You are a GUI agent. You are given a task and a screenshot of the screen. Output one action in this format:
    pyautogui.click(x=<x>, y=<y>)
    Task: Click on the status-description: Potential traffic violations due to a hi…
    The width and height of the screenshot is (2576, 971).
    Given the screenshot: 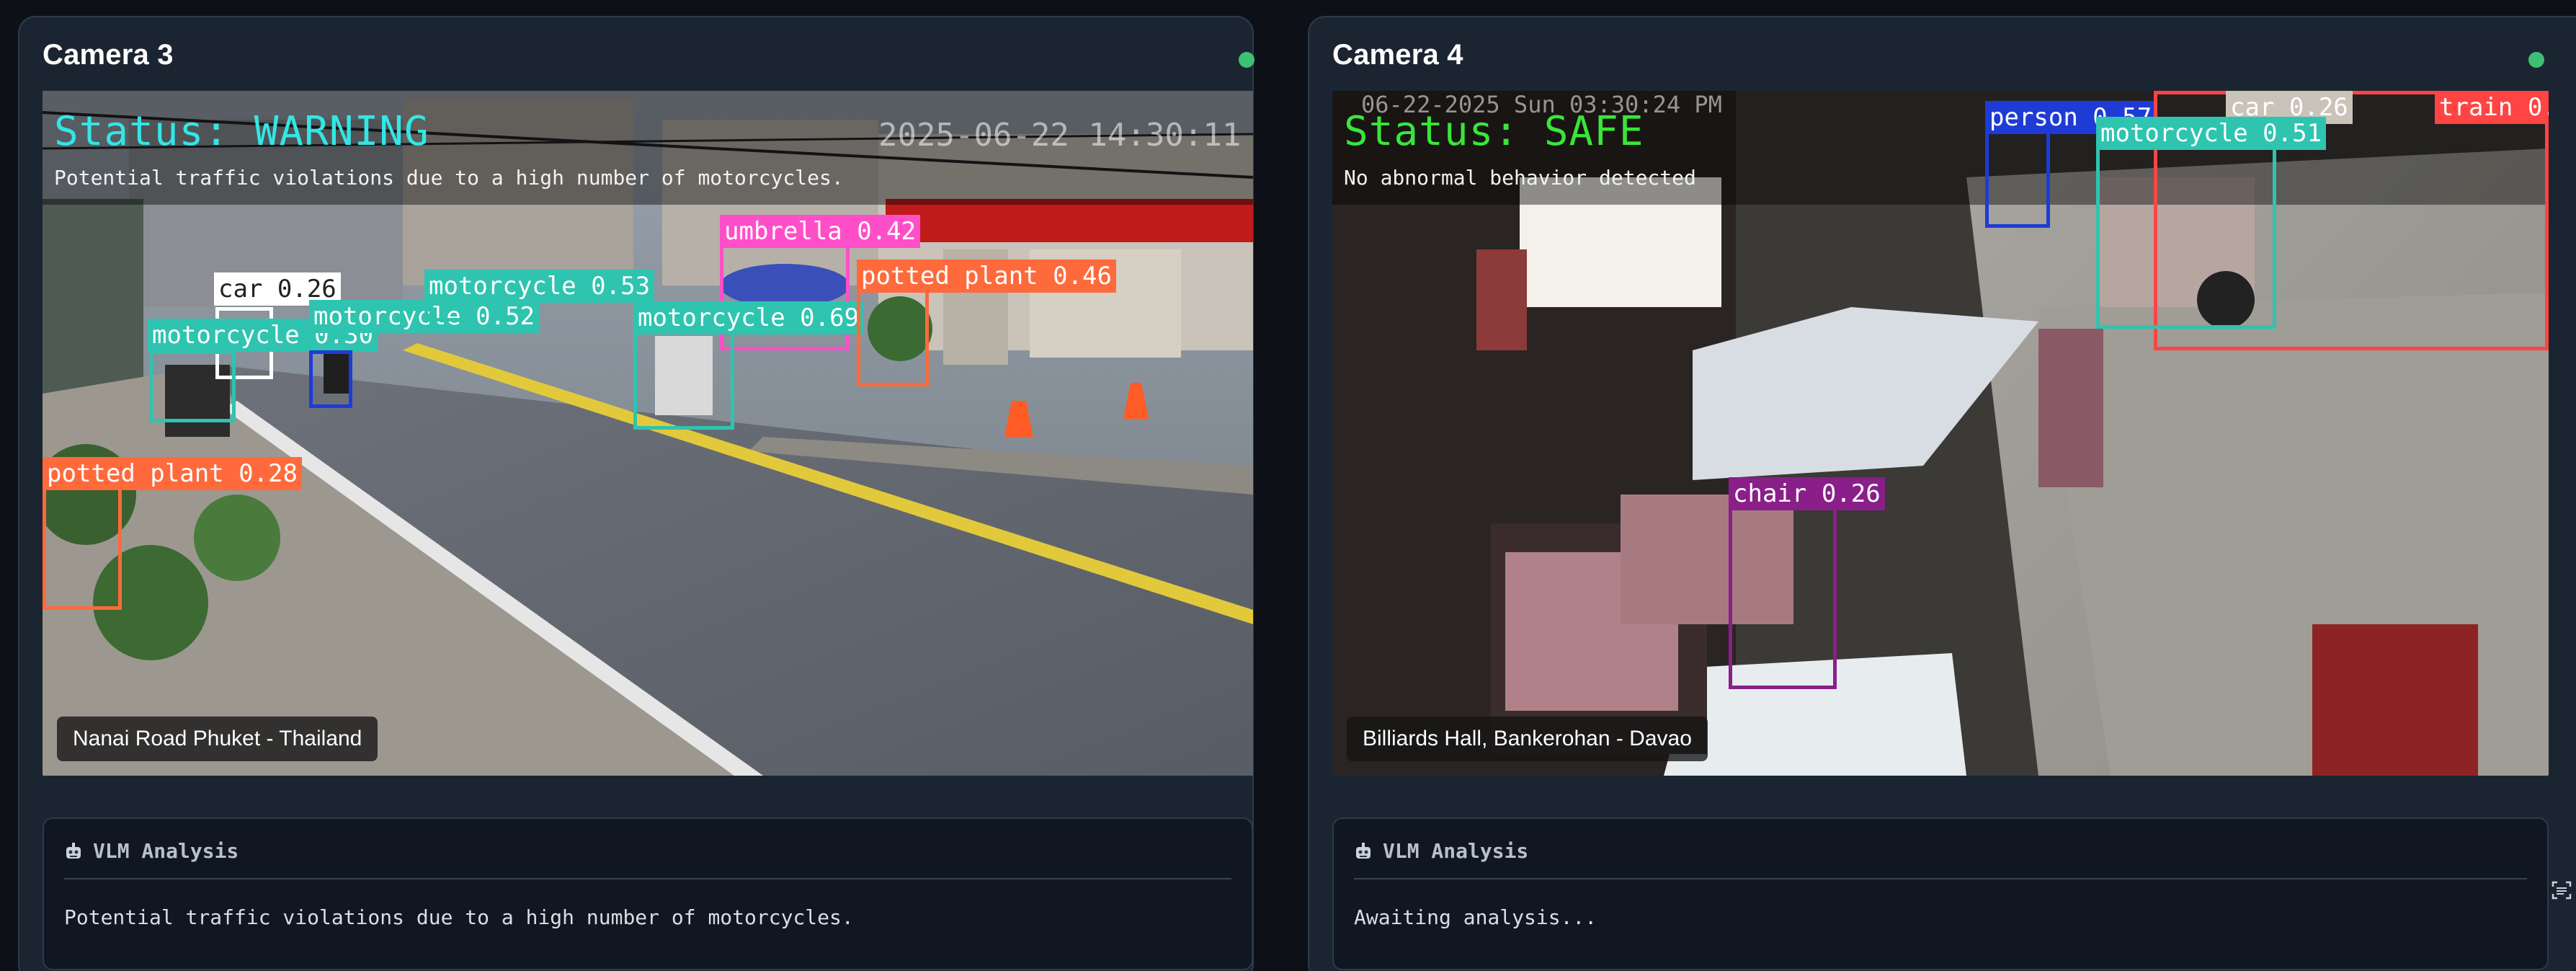 What is the action you would take?
    pyautogui.click(x=449, y=178)
    